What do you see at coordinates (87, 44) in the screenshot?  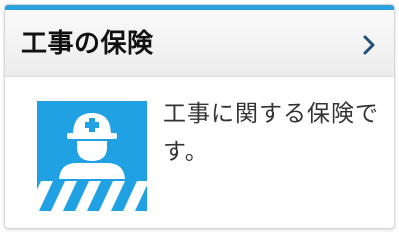 I see `card-title: 工事の保険` at bounding box center [87, 44].